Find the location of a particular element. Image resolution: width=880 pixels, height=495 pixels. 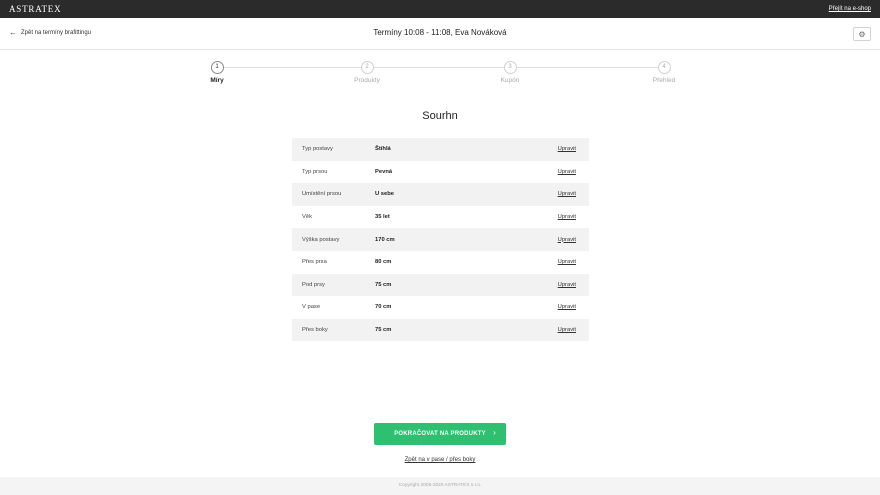

table-row: Výška postavy 170 cm Upravit is located at coordinates (440, 239).